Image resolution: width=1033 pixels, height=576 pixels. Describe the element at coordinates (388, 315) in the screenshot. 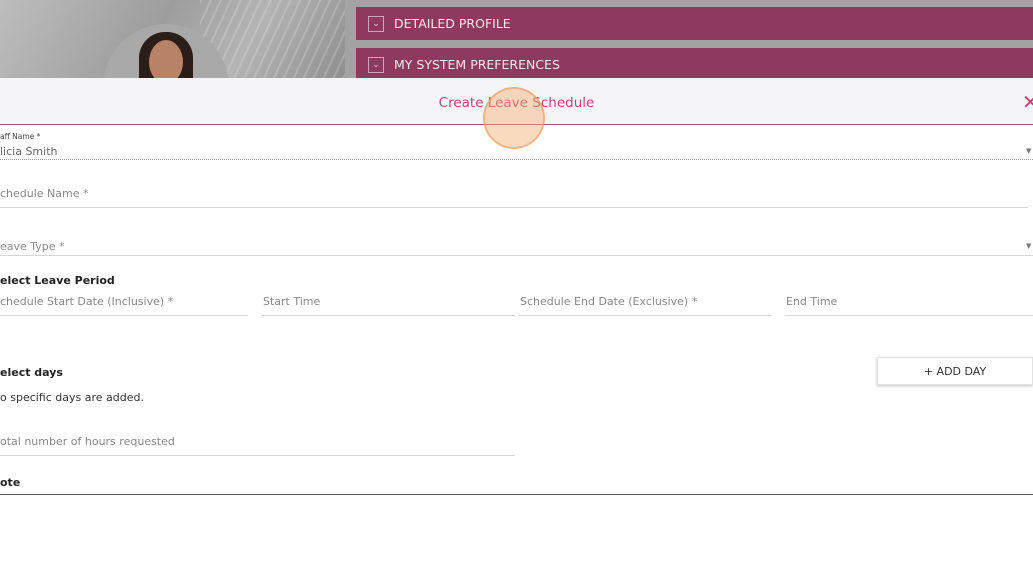

I see `start-time-underline` at that location.